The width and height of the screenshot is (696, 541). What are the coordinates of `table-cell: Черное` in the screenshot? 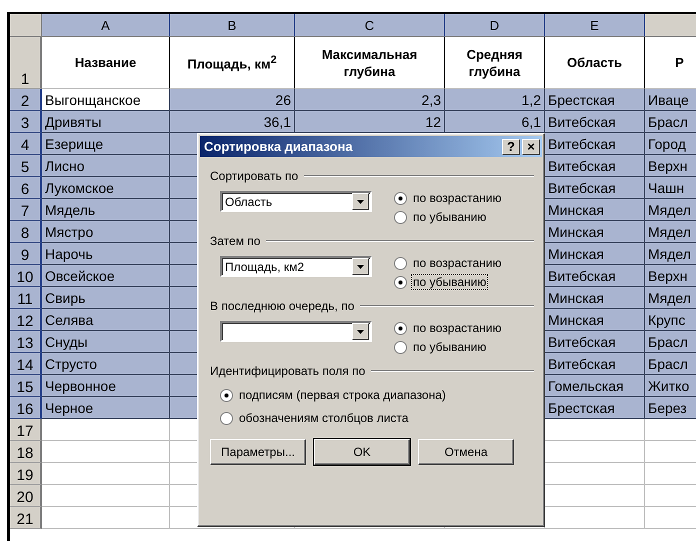 It's located at (106, 408).